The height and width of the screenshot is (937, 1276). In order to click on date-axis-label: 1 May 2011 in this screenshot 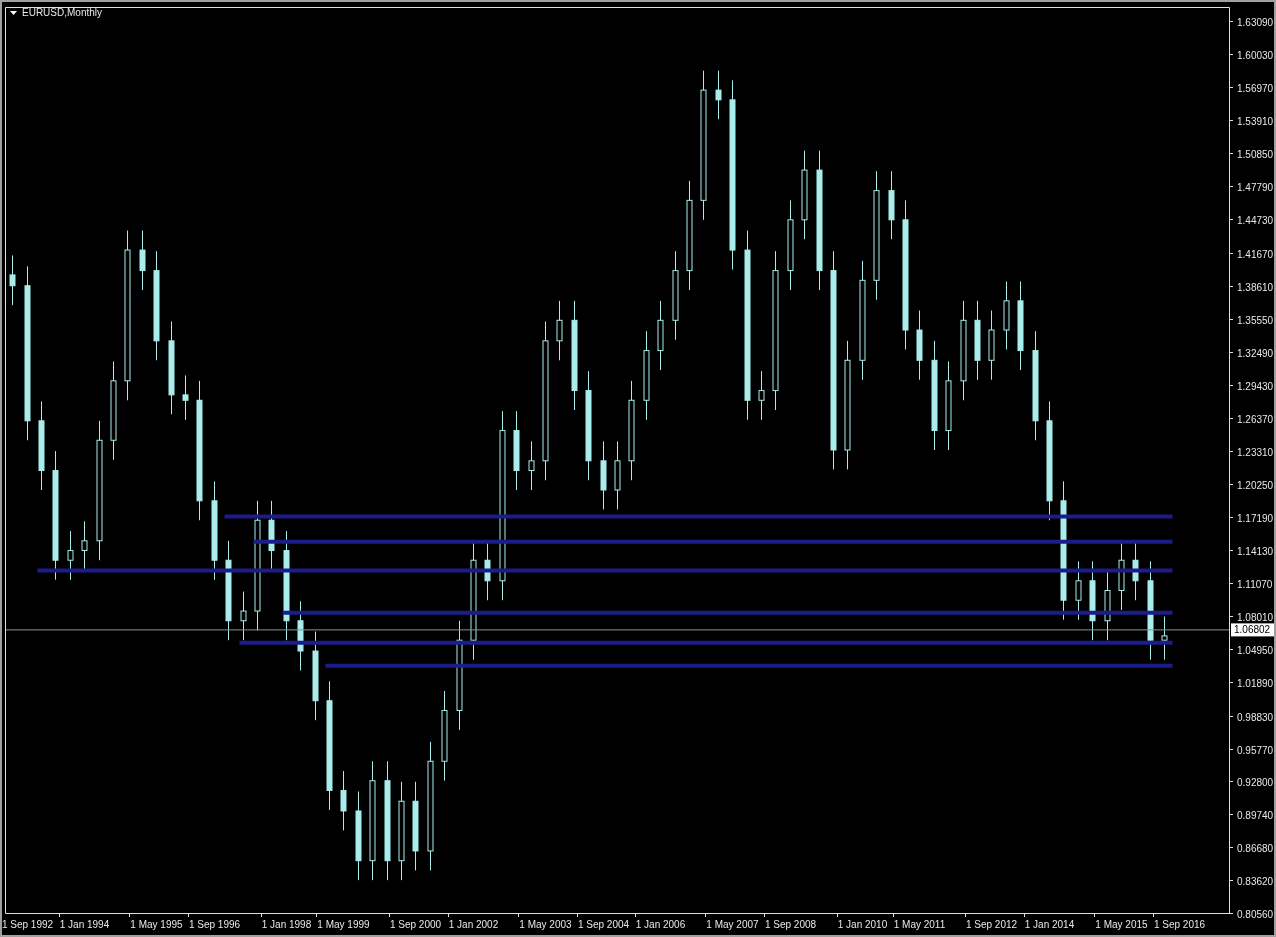, I will do `click(919, 924)`.